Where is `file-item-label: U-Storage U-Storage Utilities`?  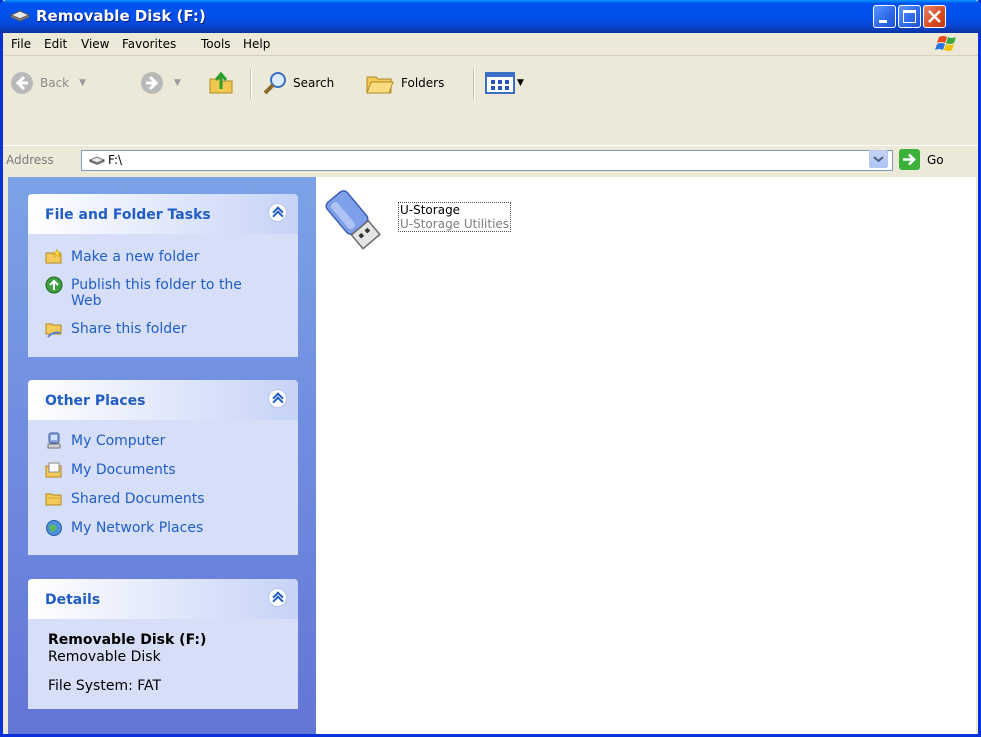 file-item-label: U-Storage U-Storage Utilities is located at coordinates (455, 217).